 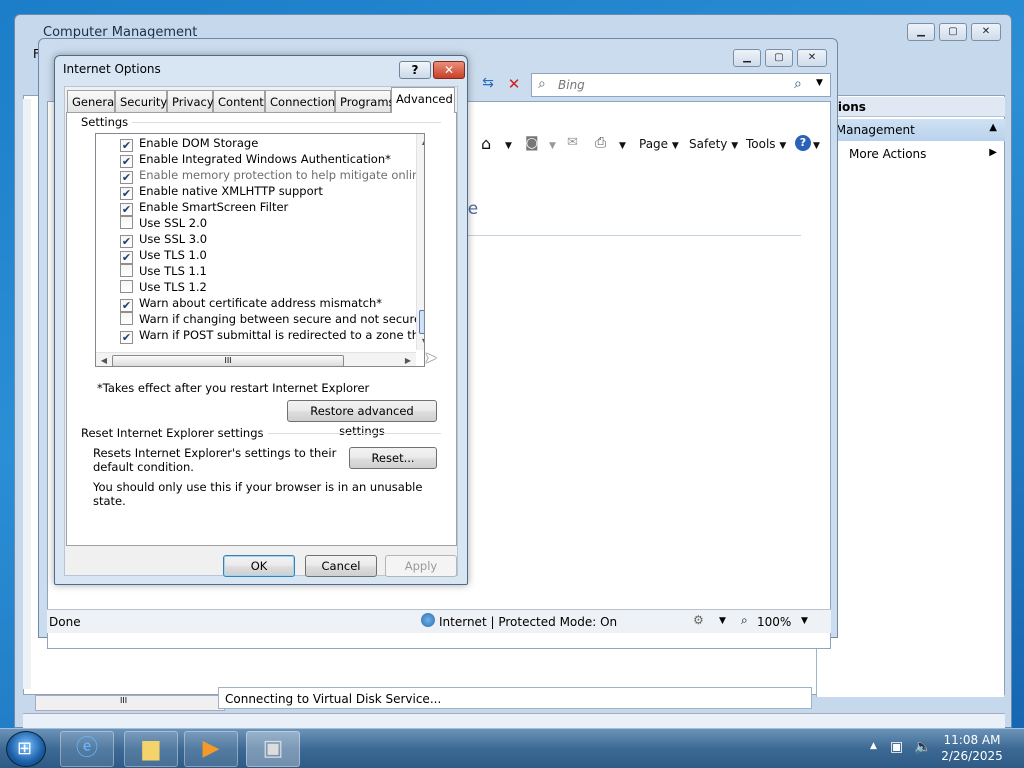 What do you see at coordinates (420, 142) in the screenshot?
I see `scroll-up-icon: ▲` at bounding box center [420, 142].